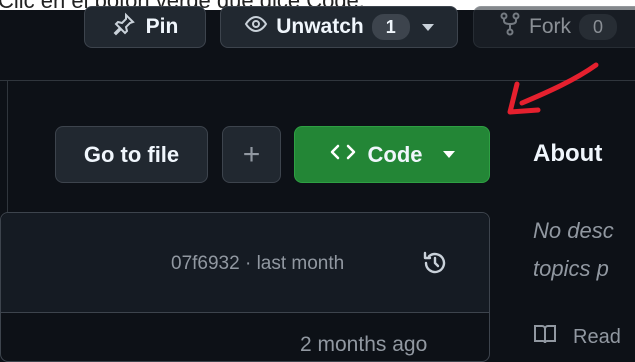 The image size is (635, 362). I want to click on code-icon, so click(343, 155).